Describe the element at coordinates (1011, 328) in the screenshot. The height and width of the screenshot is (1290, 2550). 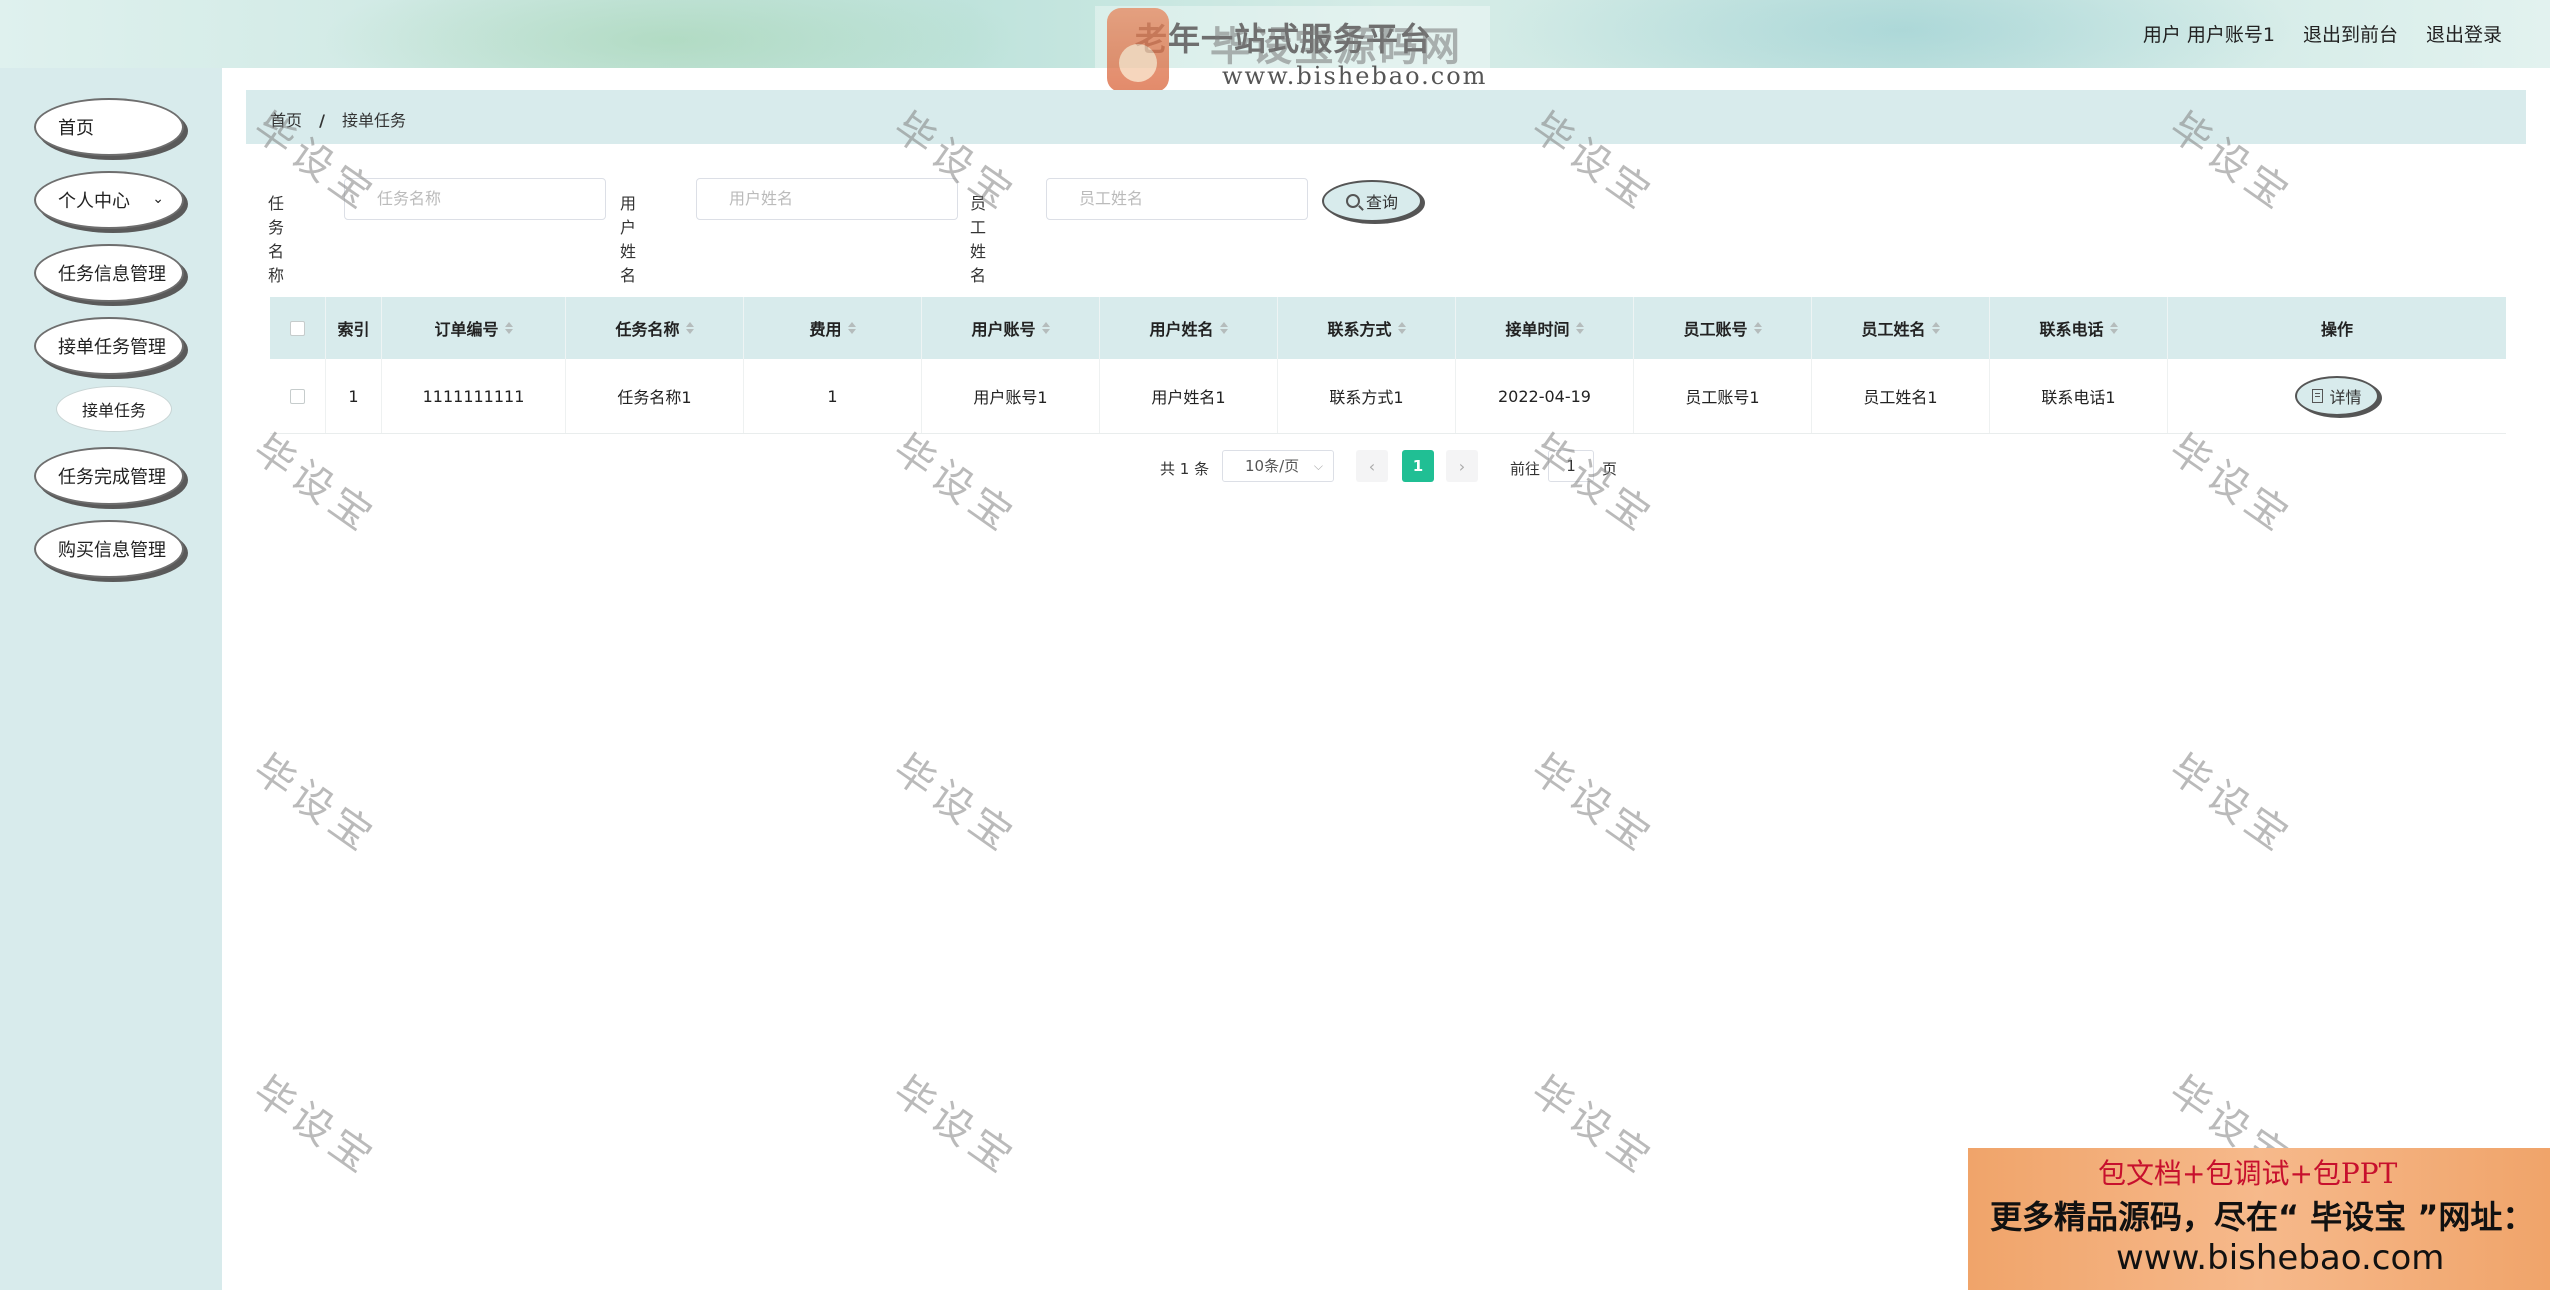
I see `column-header: 用户账号` at that location.